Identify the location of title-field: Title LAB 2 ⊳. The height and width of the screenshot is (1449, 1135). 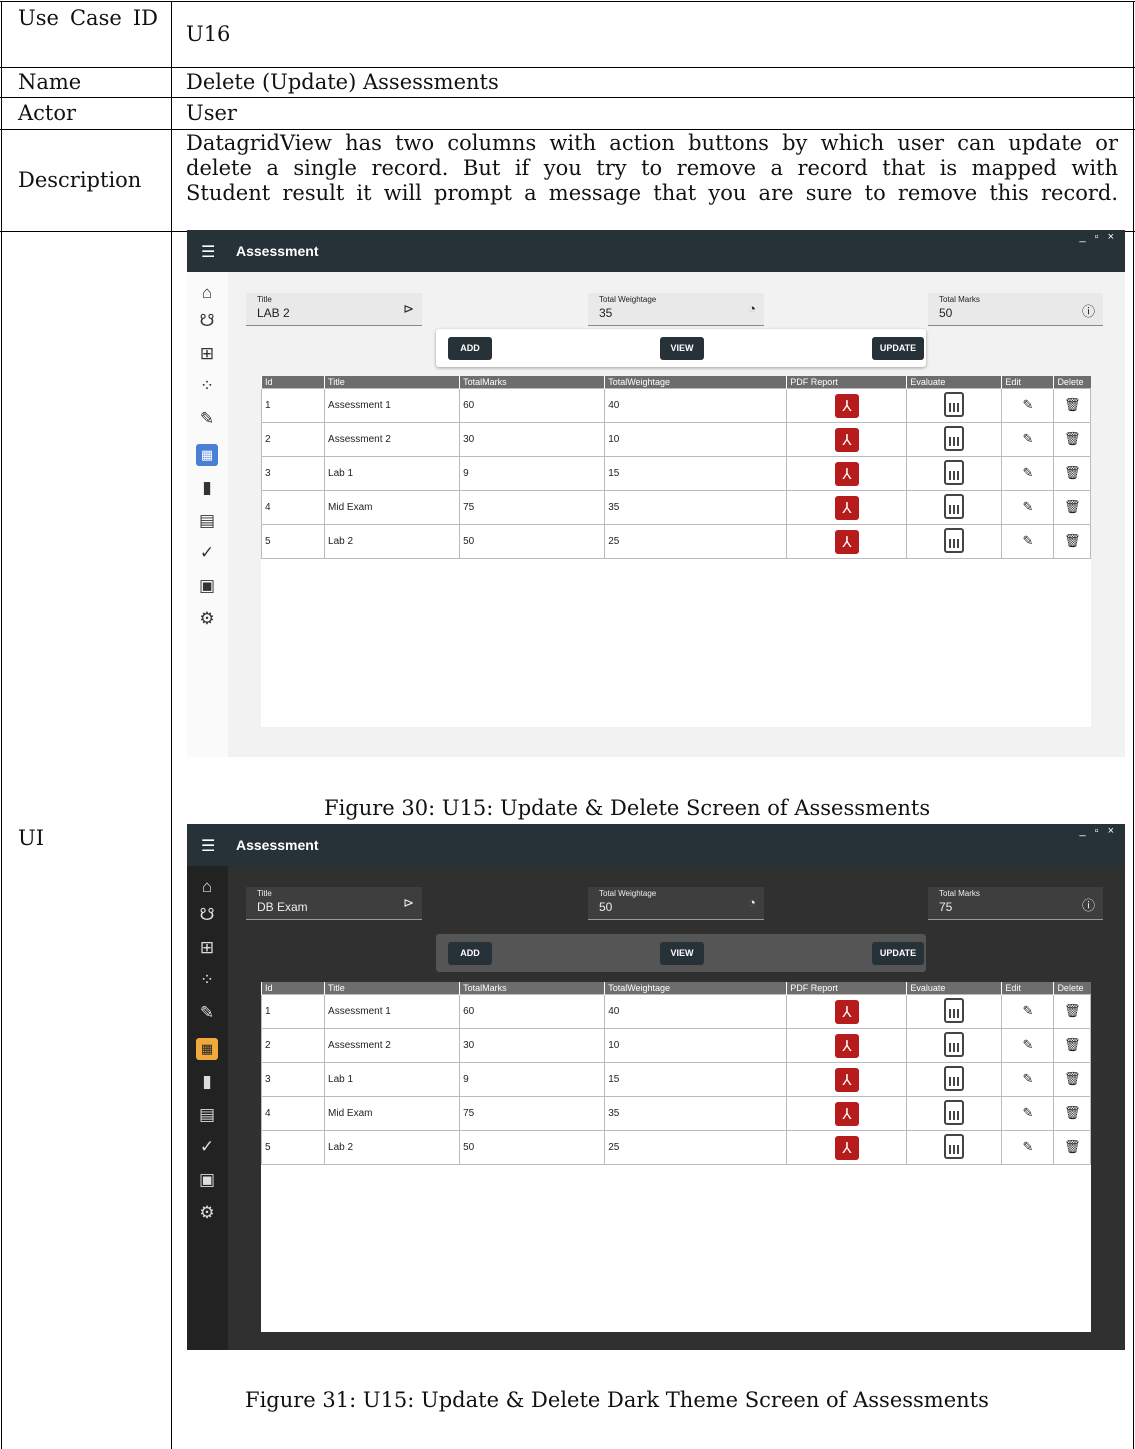
(334, 309).